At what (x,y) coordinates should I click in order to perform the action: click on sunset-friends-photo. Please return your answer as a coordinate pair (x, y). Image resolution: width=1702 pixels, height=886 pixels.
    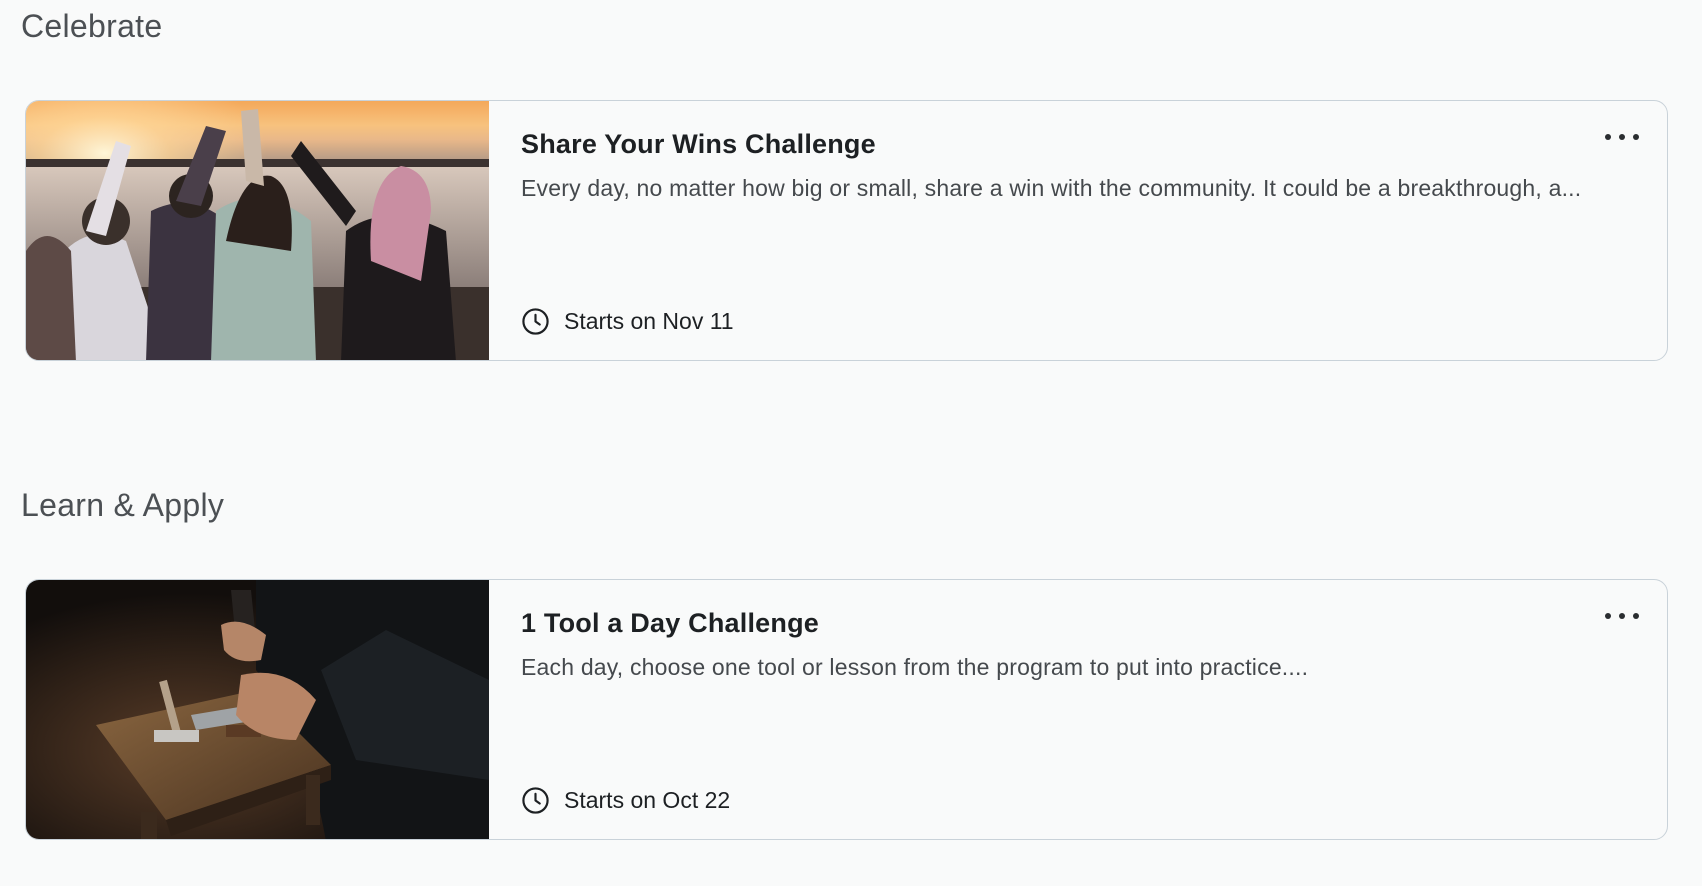
    Looking at the image, I should click on (257, 230).